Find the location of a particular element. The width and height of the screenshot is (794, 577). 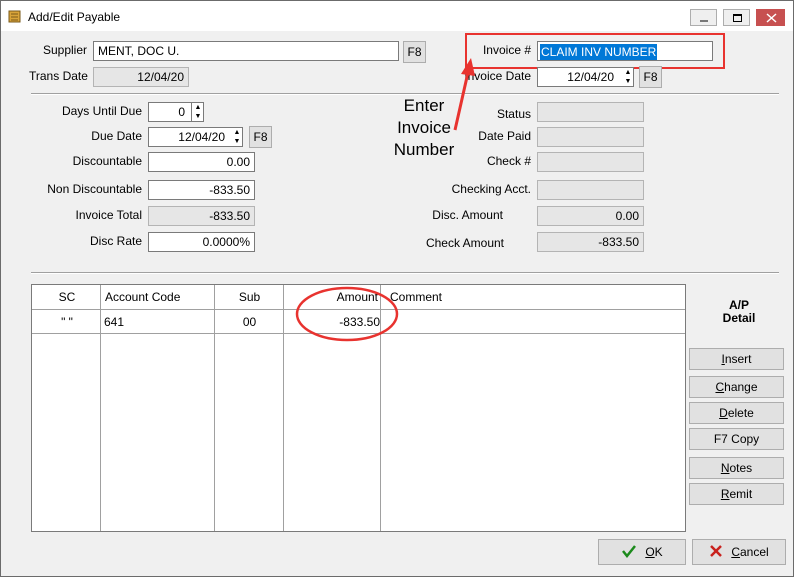

copy-button: F7 Copy is located at coordinates (736, 439).